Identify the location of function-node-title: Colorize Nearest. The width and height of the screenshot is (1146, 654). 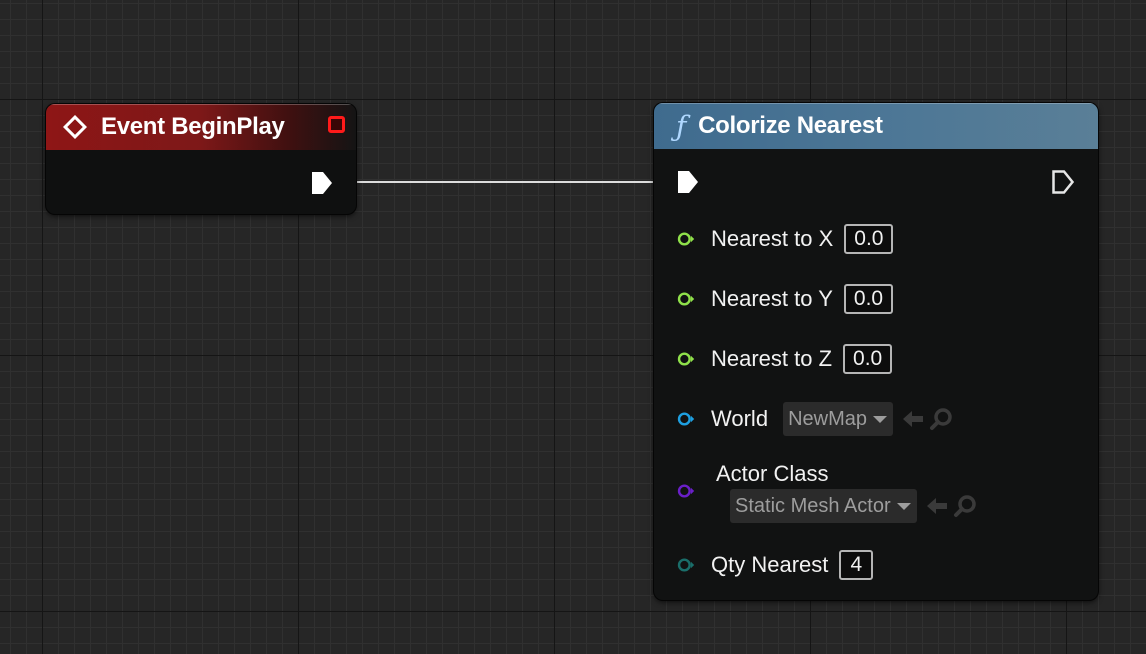
(790, 125).